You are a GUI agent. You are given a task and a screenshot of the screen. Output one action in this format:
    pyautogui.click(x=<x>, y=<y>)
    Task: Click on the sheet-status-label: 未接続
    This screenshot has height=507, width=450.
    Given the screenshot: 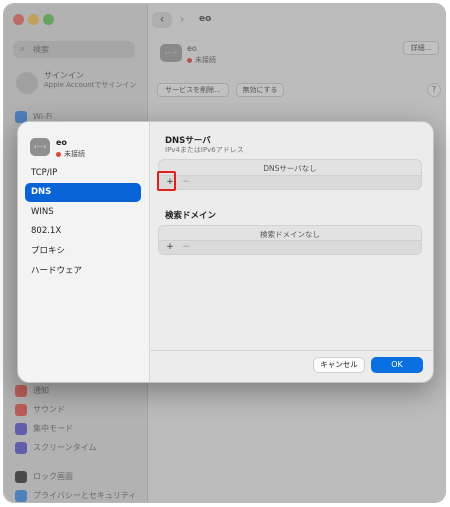 What is the action you would take?
    pyautogui.click(x=74, y=154)
    